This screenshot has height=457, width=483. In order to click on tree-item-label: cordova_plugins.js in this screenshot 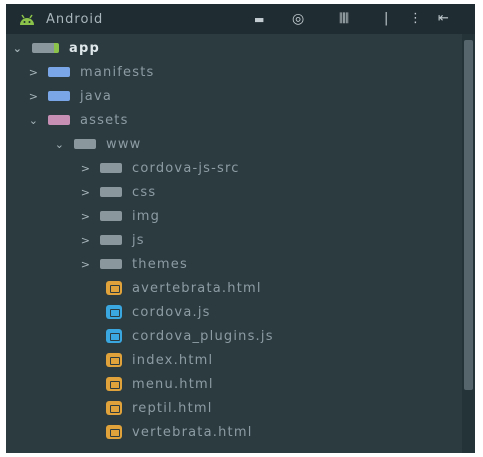, I will do `click(203, 336)`.